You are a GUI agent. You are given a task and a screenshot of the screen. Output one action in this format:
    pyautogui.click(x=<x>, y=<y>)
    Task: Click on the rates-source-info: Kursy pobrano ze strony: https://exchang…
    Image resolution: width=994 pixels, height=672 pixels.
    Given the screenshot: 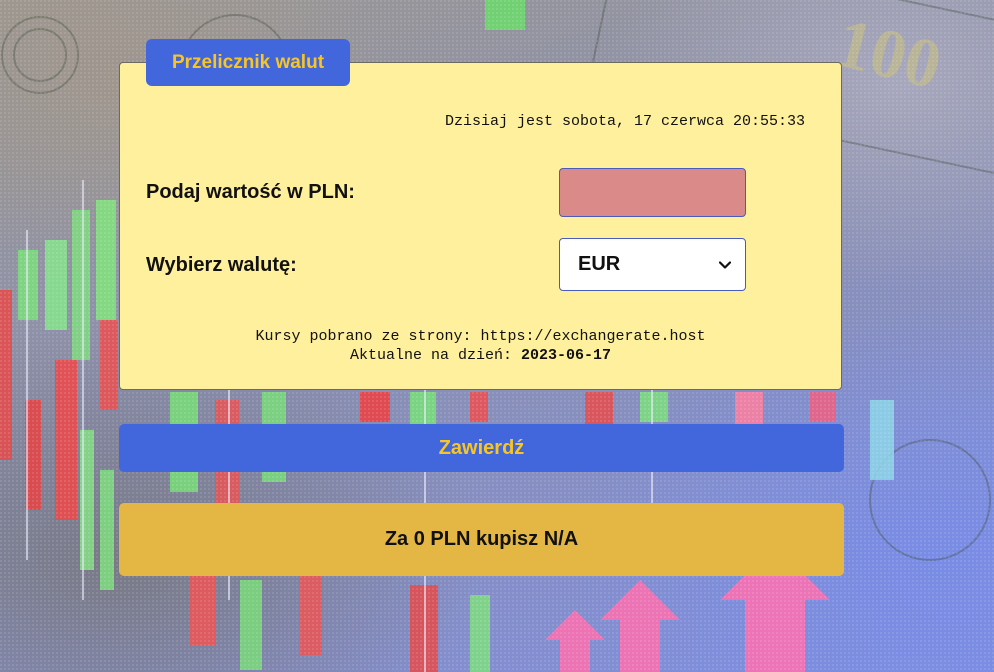 What is the action you would take?
    pyautogui.click(x=480, y=346)
    